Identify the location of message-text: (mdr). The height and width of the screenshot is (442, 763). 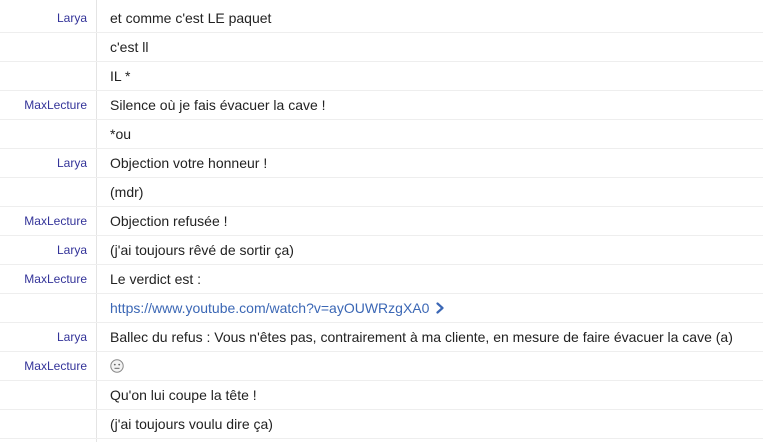
(127, 192).